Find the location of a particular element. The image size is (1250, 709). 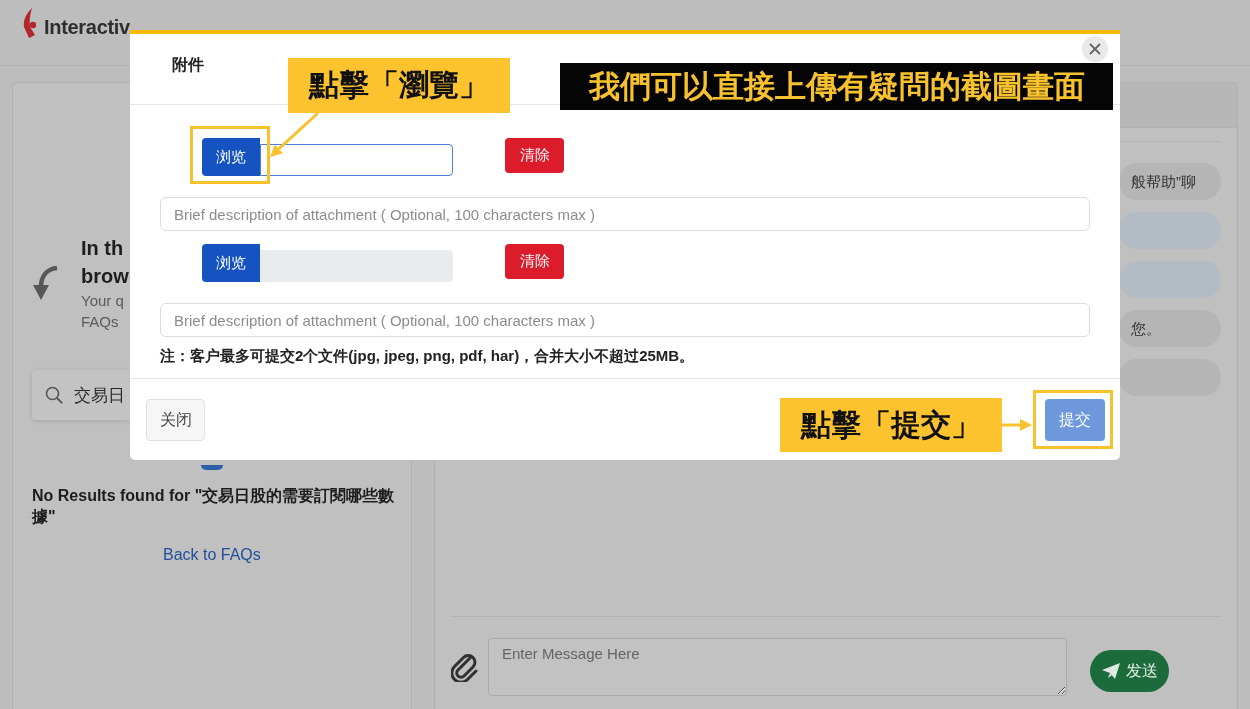

agent-message-bubble: 您。 is located at coordinates (1170, 328).